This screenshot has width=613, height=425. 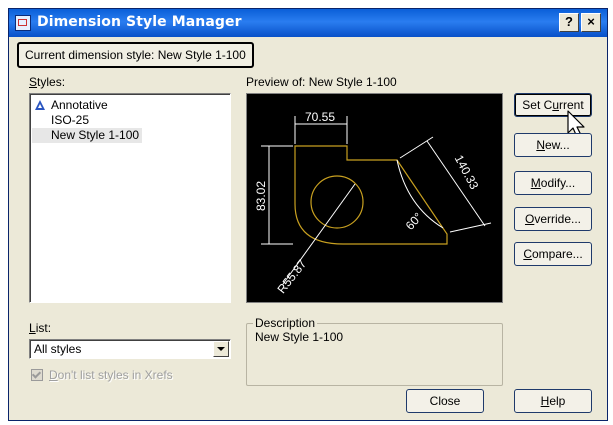 I want to click on dim-top-value: 70.55, so click(x=320, y=117).